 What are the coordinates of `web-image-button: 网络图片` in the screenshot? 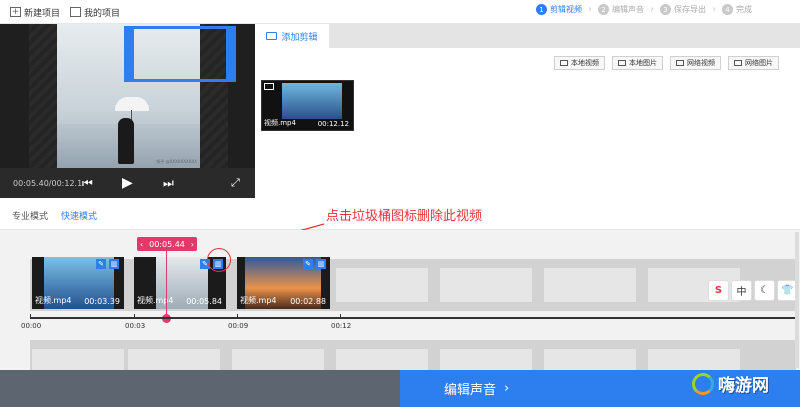 It's located at (753, 63).